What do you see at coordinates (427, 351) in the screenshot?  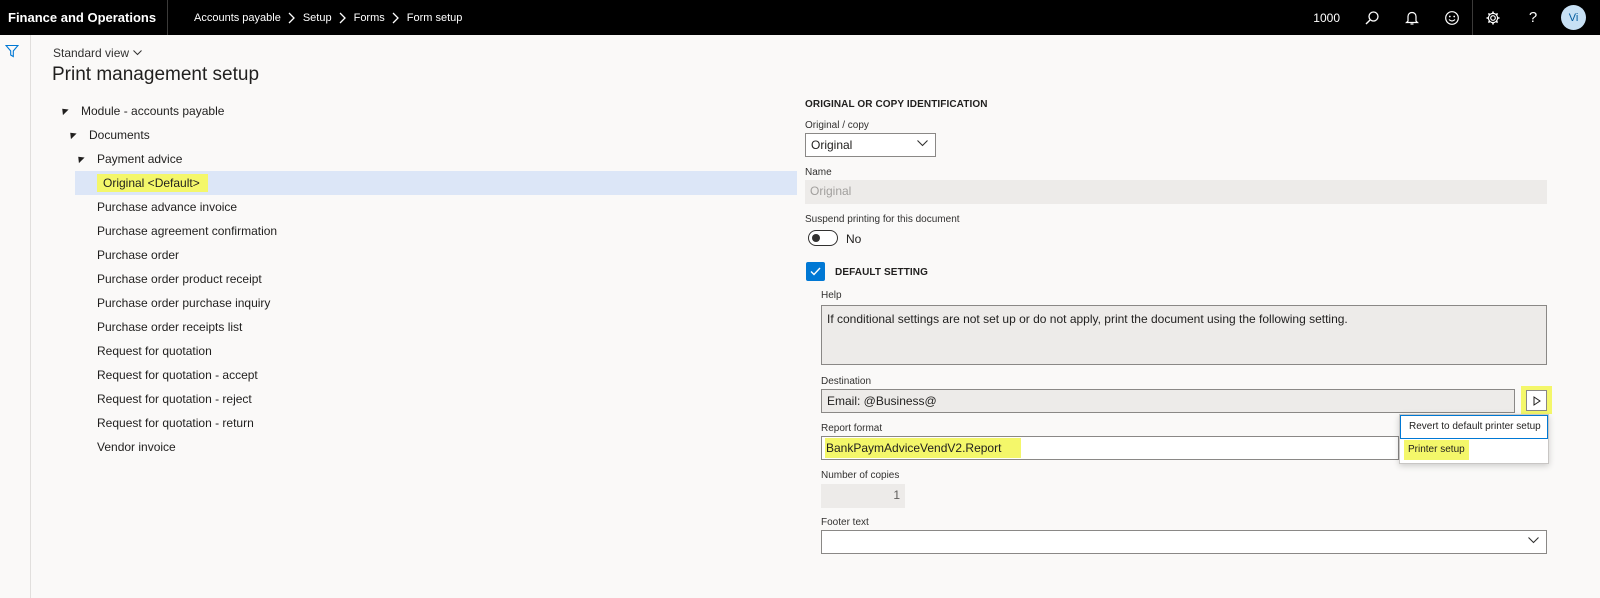 I see `tree-node-item: Request for quotation` at bounding box center [427, 351].